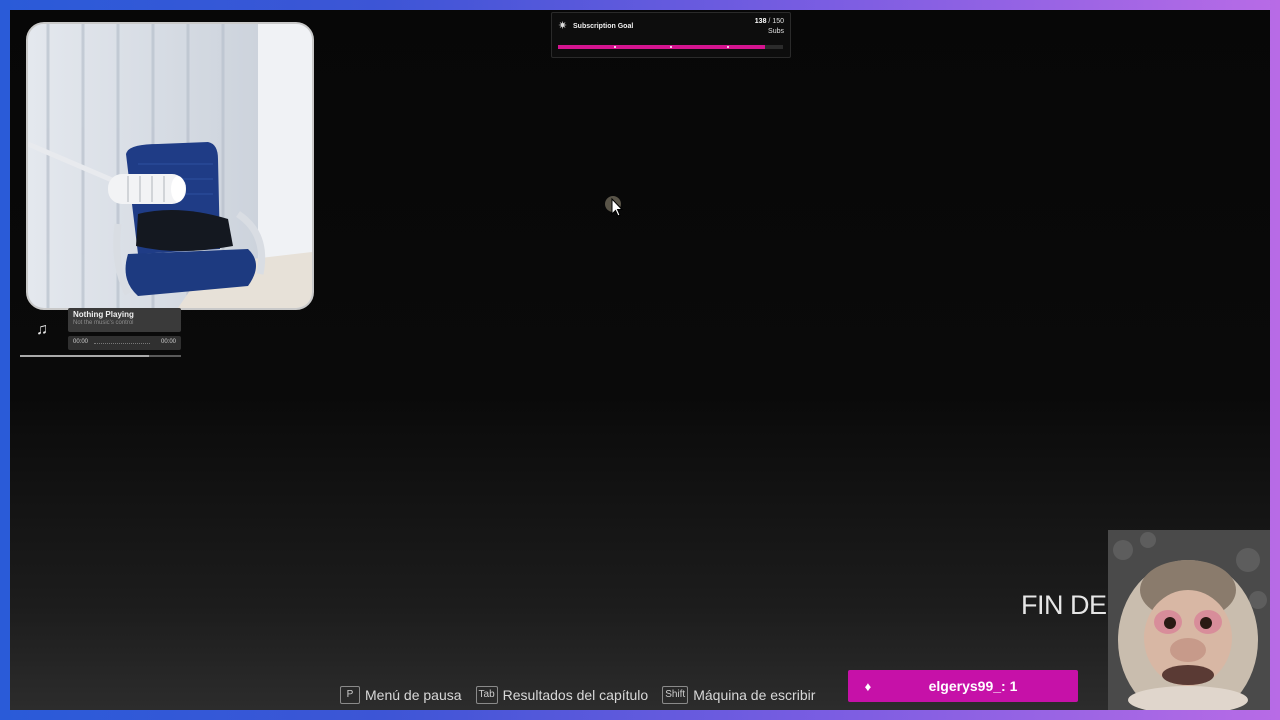 Image resolution: width=1280 pixels, height=720 pixels. Describe the element at coordinates (486, 695) in the screenshot. I see `key-tab: Tab` at that location.